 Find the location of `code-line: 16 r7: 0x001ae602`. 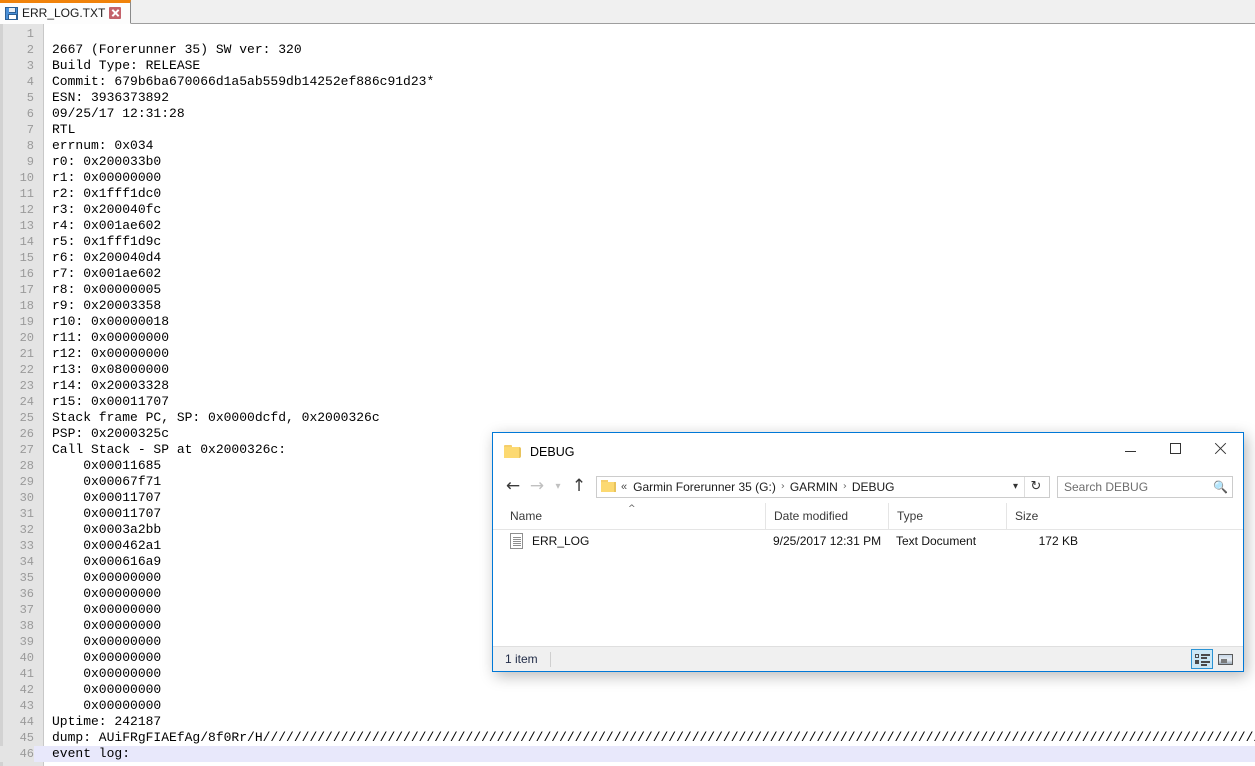

code-line: 16 r7: 0x001ae602 is located at coordinates (627, 274).